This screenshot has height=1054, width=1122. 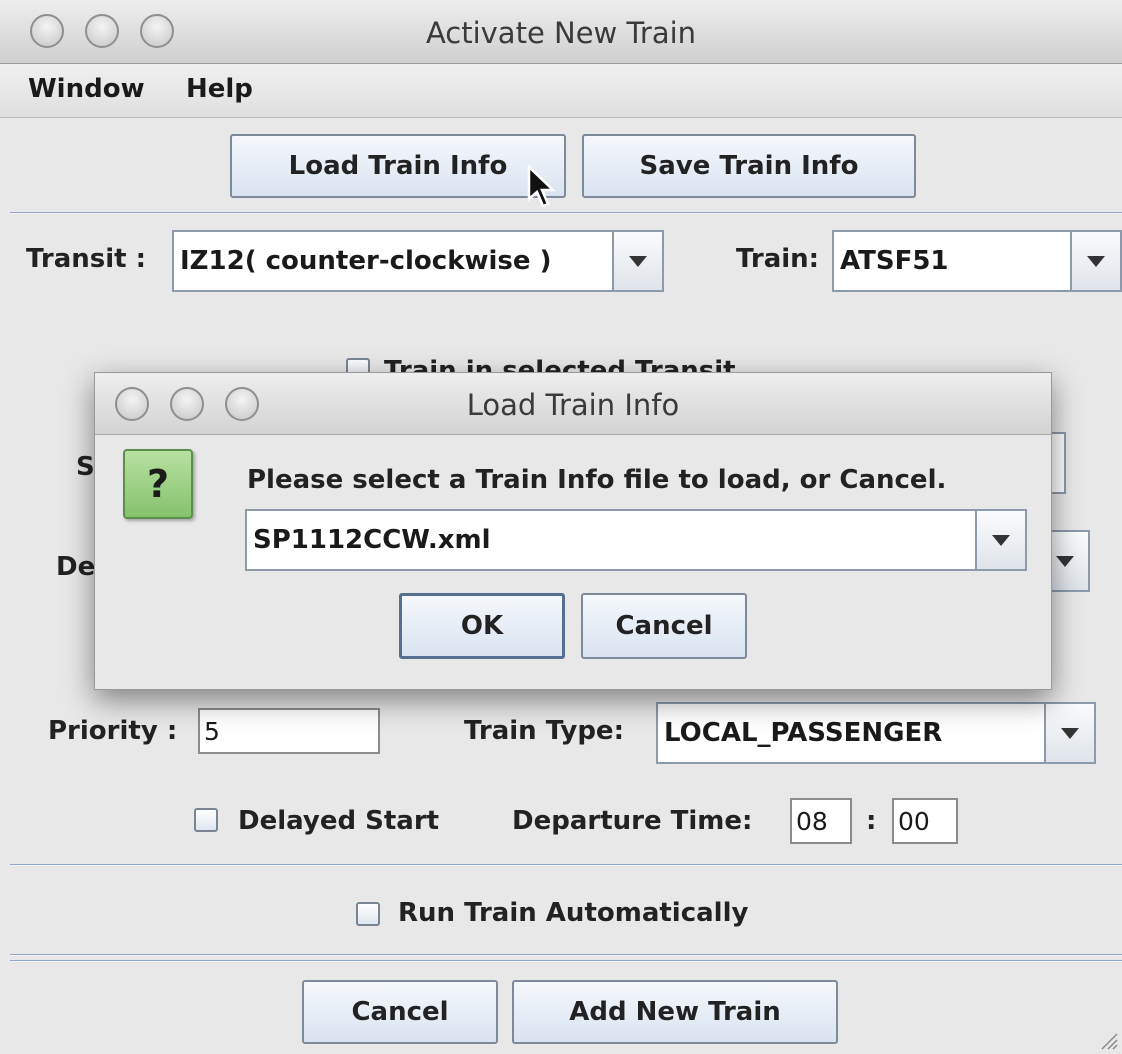 What do you see at coordinates (544, 731) in the screenshot?
I see `train-type-label: Train Type:` at bounding box center [544, 731].